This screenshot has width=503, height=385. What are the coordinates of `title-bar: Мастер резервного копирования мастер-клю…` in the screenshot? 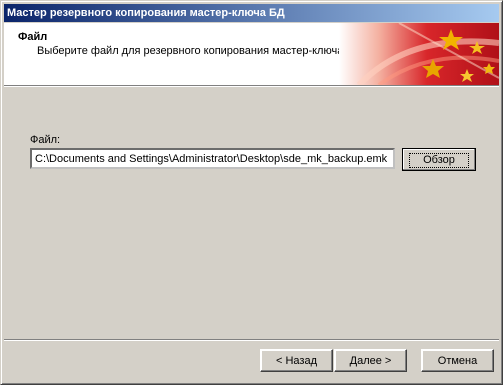 It's located at (251, 13).